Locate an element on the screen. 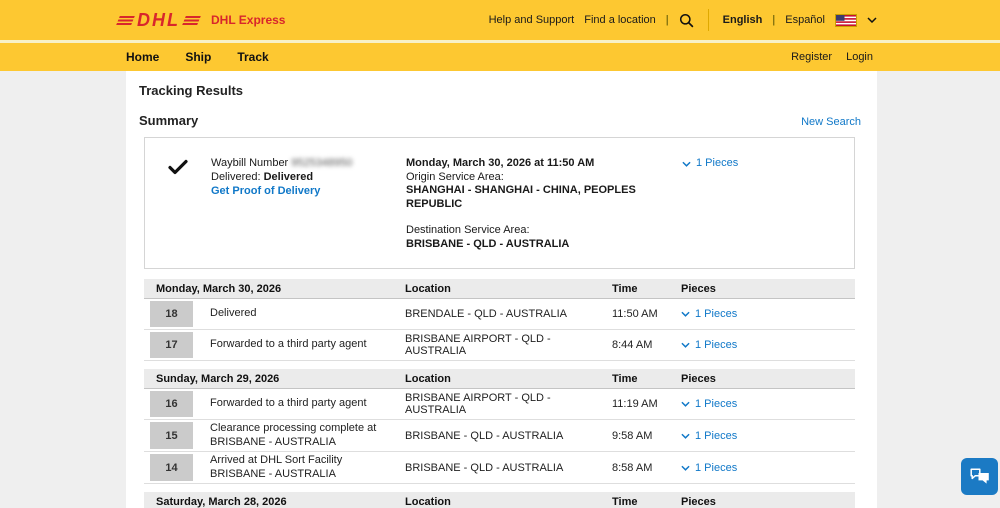  checkpoint-number: 17 is located at coordinates (171, 345).